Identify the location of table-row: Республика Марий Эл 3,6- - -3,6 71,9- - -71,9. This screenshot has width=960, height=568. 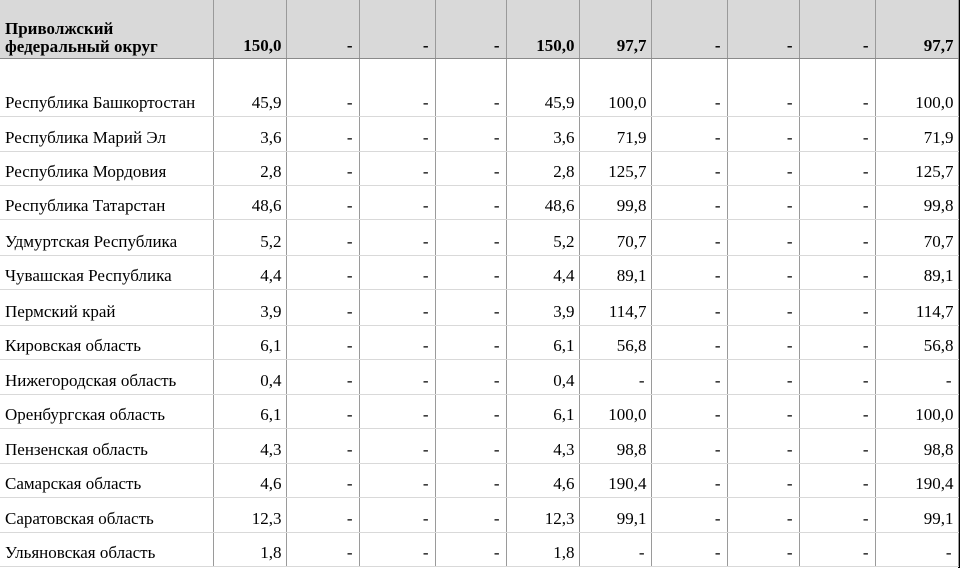
(479, 134).